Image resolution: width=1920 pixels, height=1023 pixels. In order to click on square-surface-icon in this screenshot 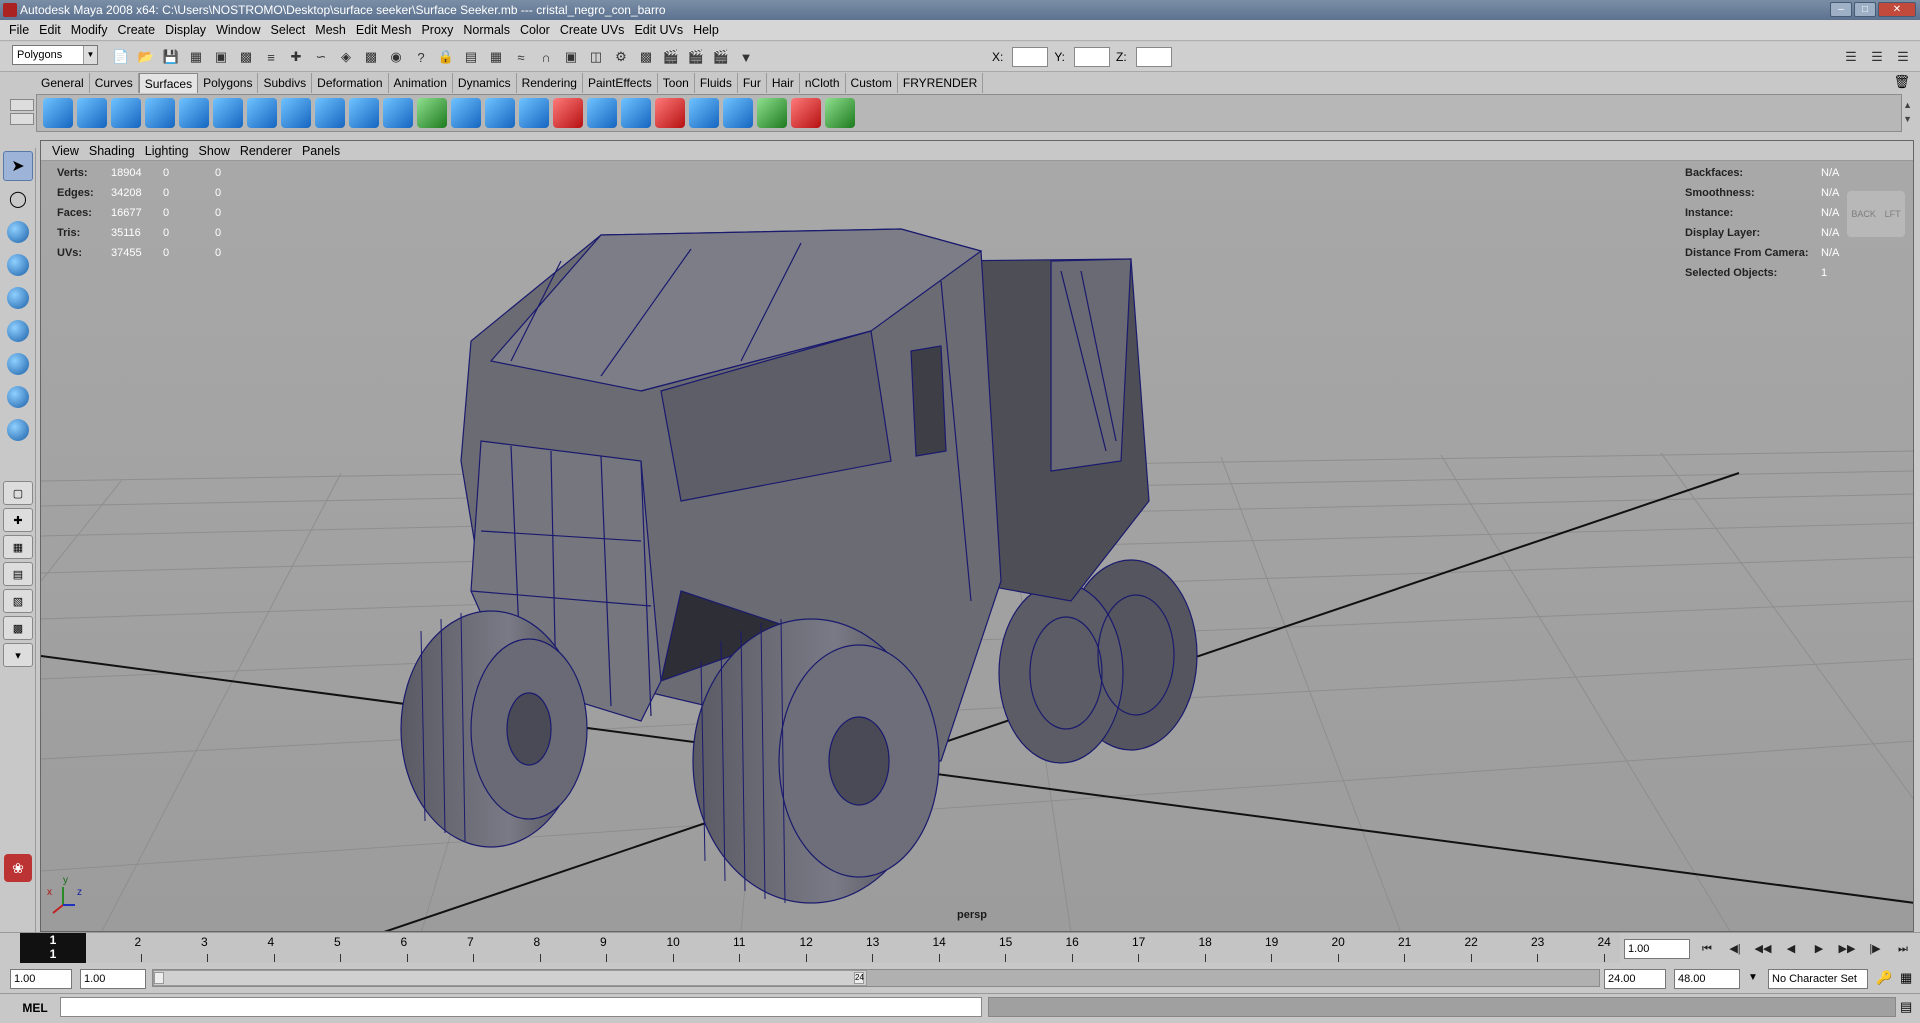, I will do `click(466, 113)`.